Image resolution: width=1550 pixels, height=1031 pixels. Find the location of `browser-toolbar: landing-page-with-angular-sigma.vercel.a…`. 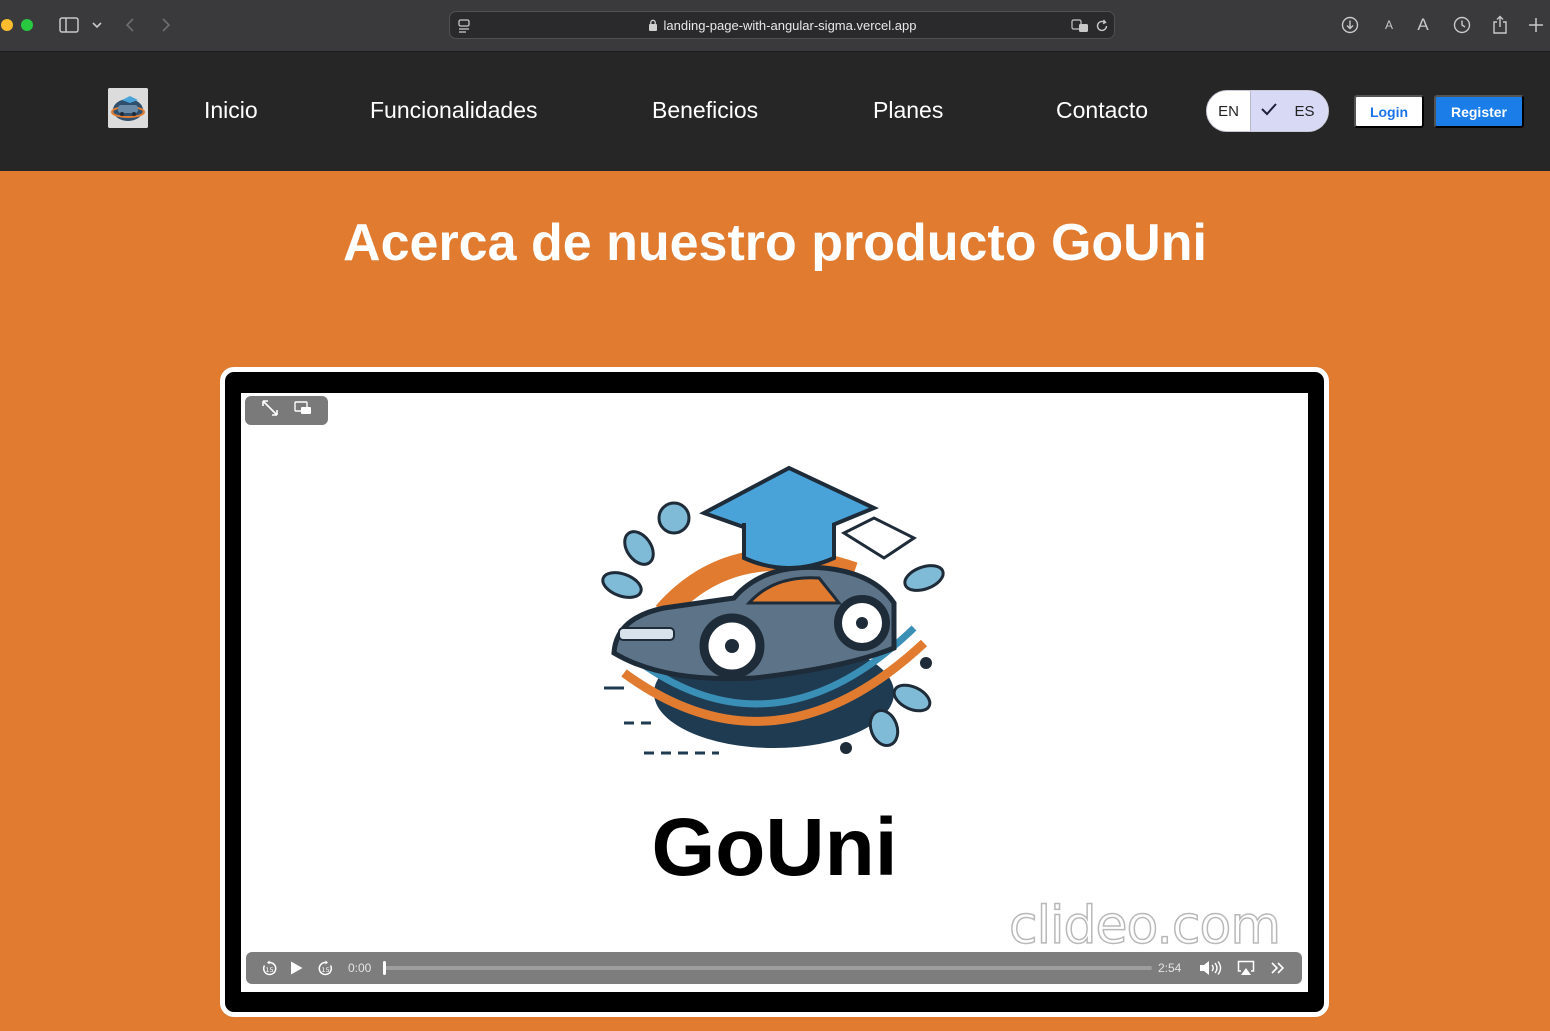

browser-toolbar: landing-page-with-angular-sigma.vercel.a… is located at coordinates (775, 26).